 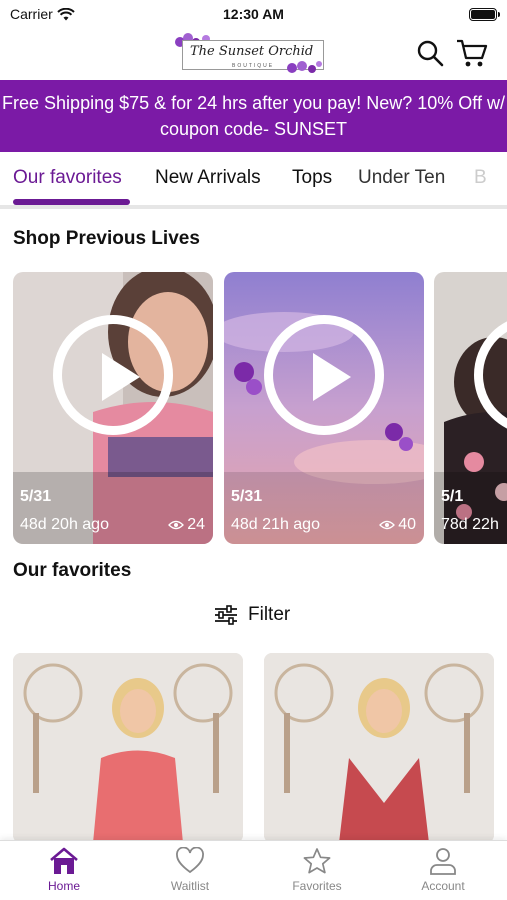 I want to click on filter-sliders-icon, so click(x=226, y=615).